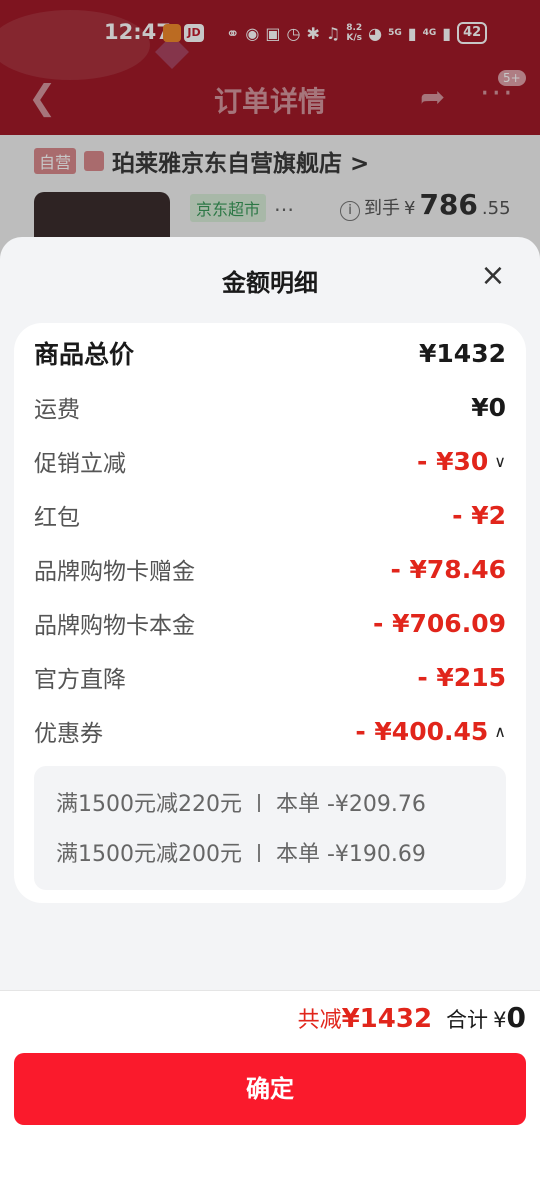 The width and height of the screenshot is (540, 1188). Describe the element at coordinates (461, 677) in the screenshot. I see `amount-value: - ¥215` at that location.